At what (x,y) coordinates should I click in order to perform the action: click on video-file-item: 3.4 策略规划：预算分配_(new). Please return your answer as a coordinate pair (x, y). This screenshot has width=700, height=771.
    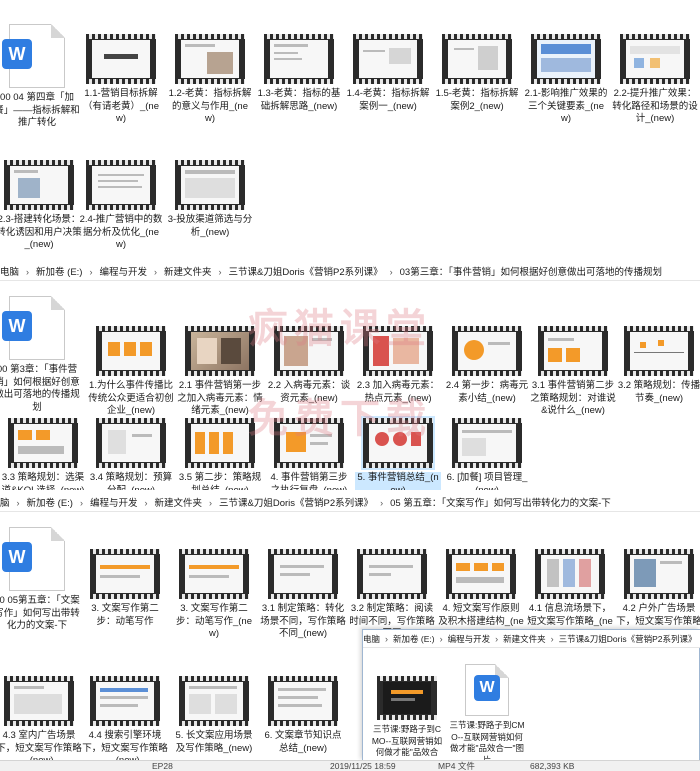
    Looking at the image, I should click on (131, 454).